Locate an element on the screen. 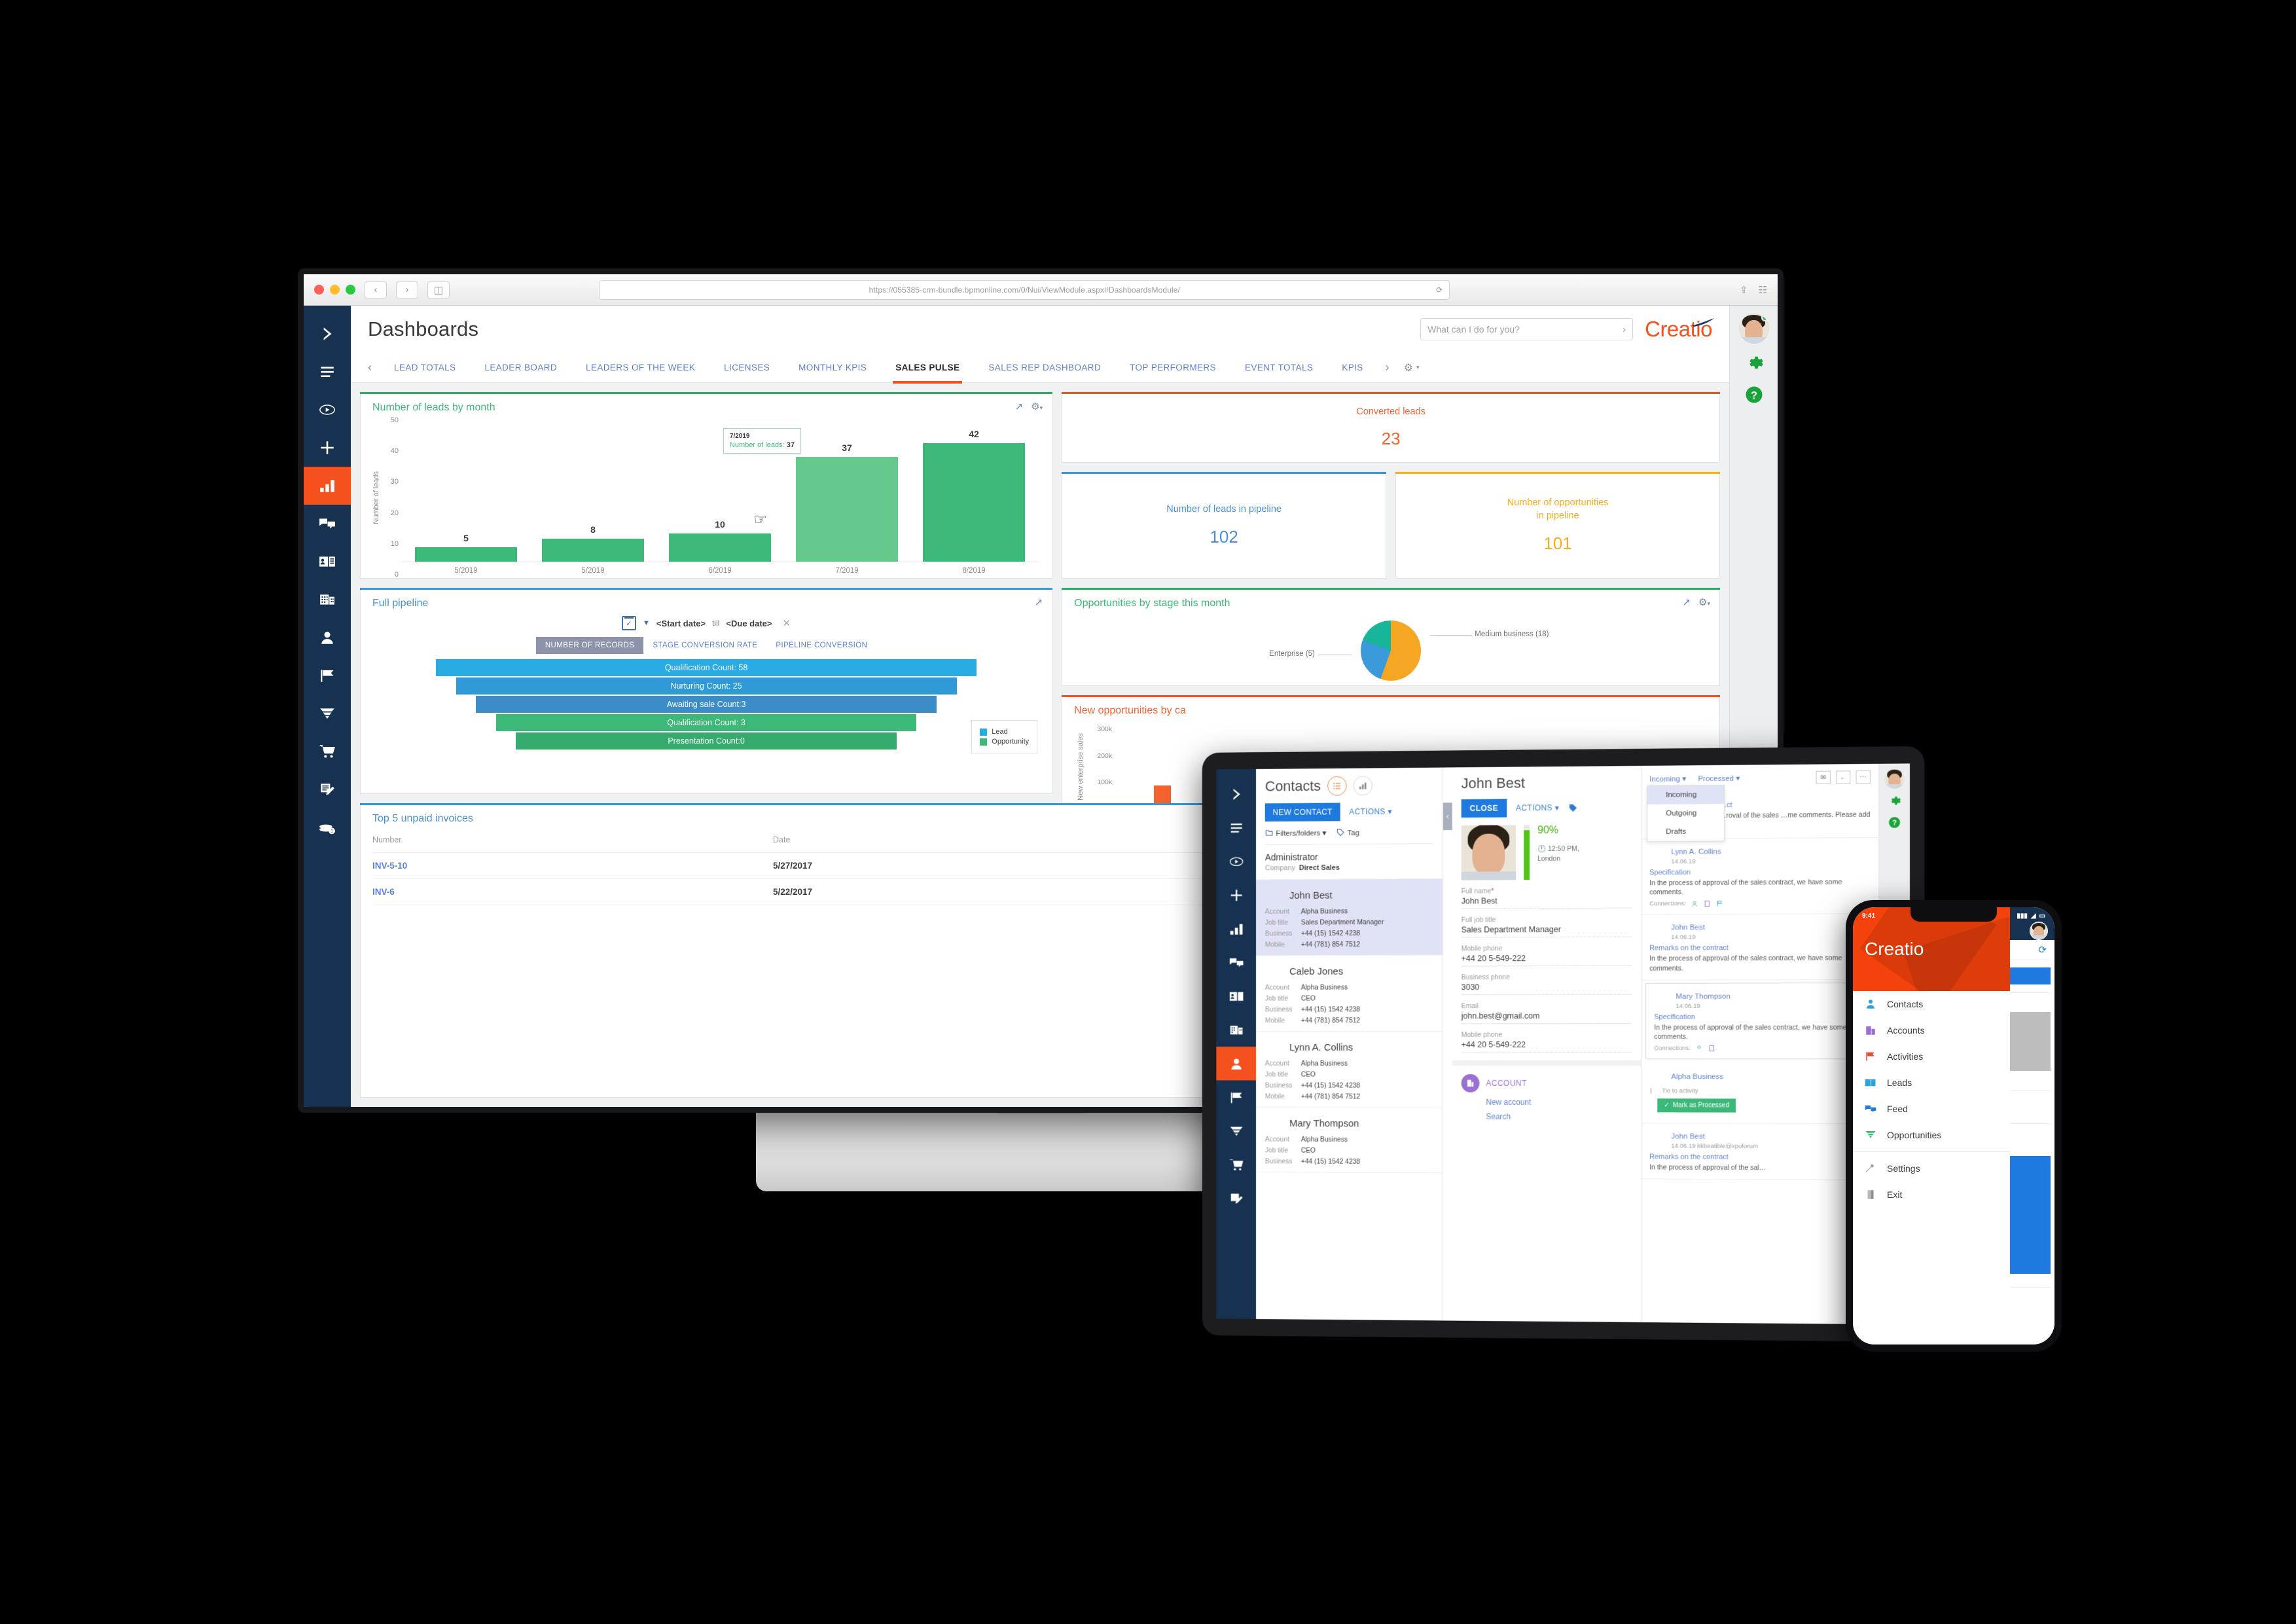  funnel-segment: Awaiting sale Count:3 is located at coordinates (706, 705).